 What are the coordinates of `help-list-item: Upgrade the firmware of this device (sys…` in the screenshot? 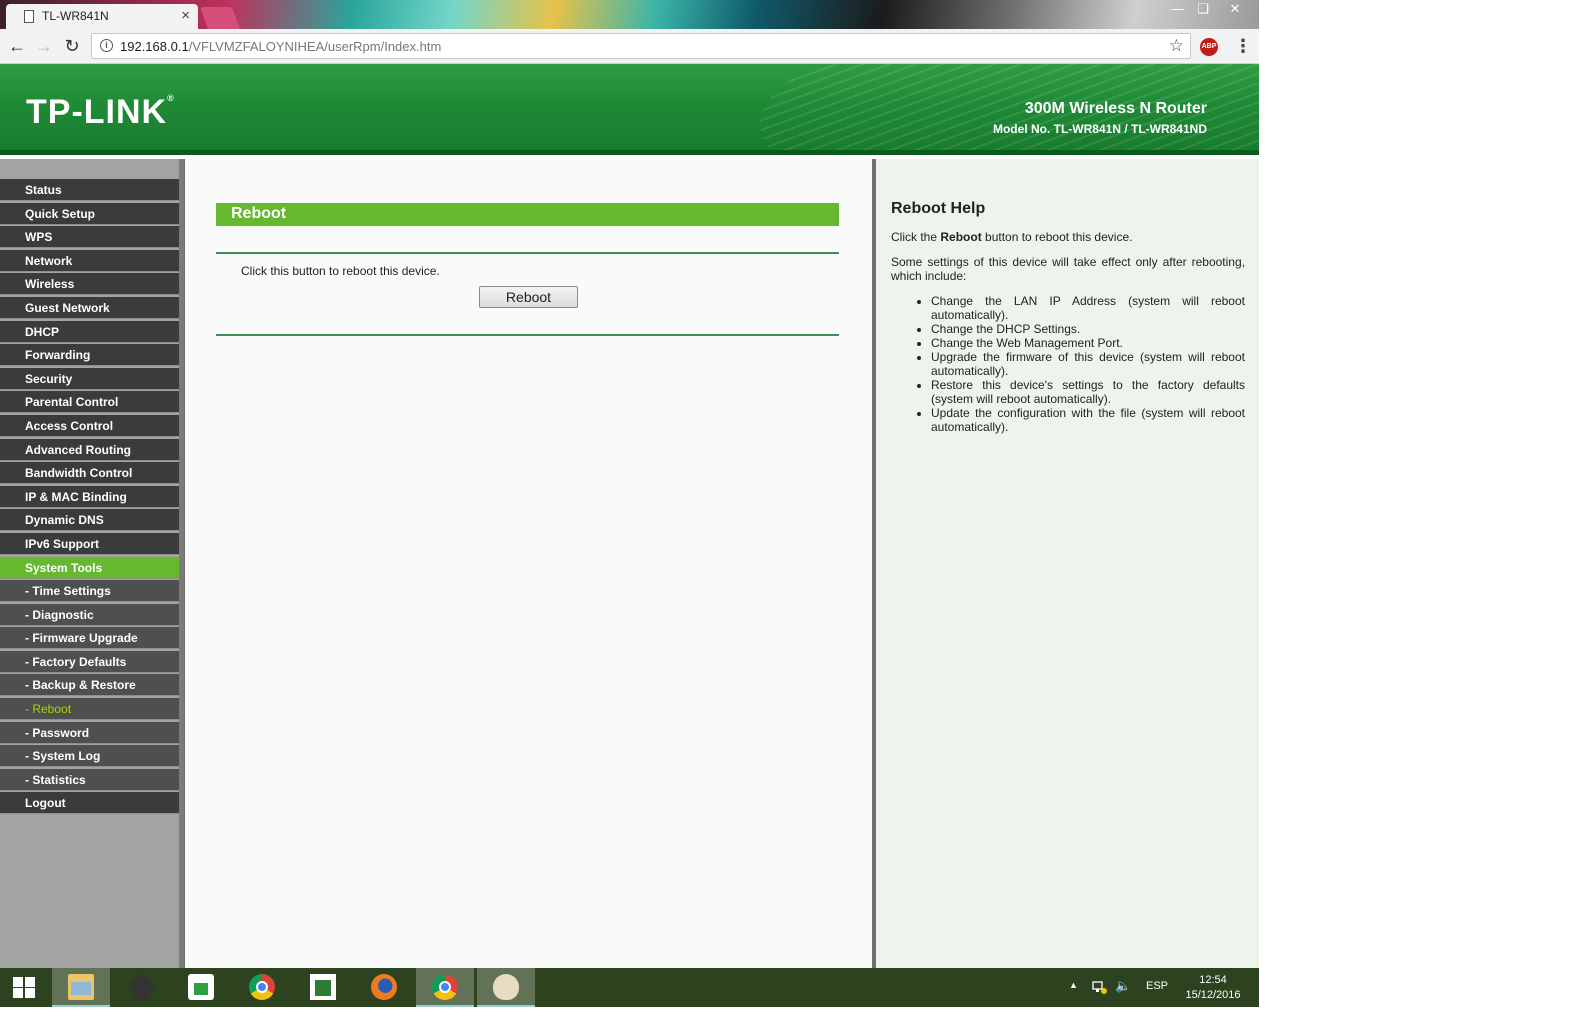 It's located at (1088, 364).